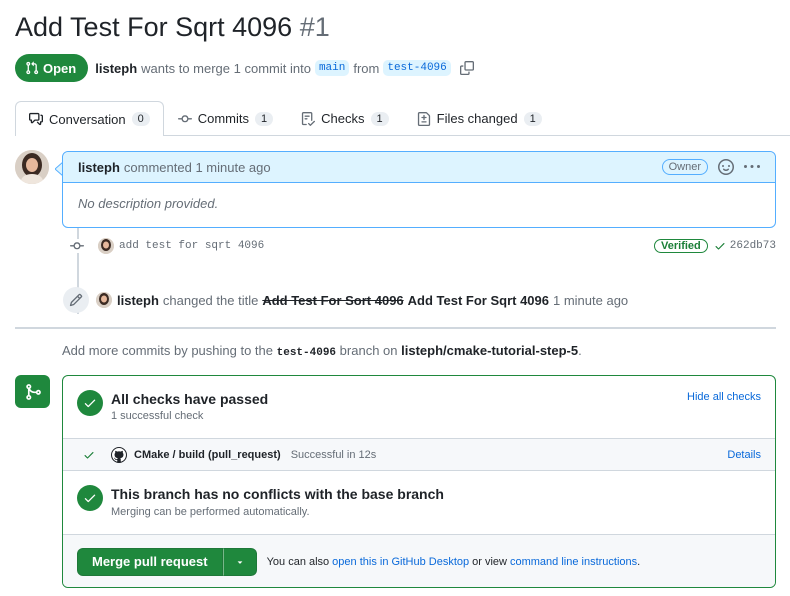  What do you see at coordinates (32, 167) in the screenshot?
I see `avatar` at bounding box center [32, 167].